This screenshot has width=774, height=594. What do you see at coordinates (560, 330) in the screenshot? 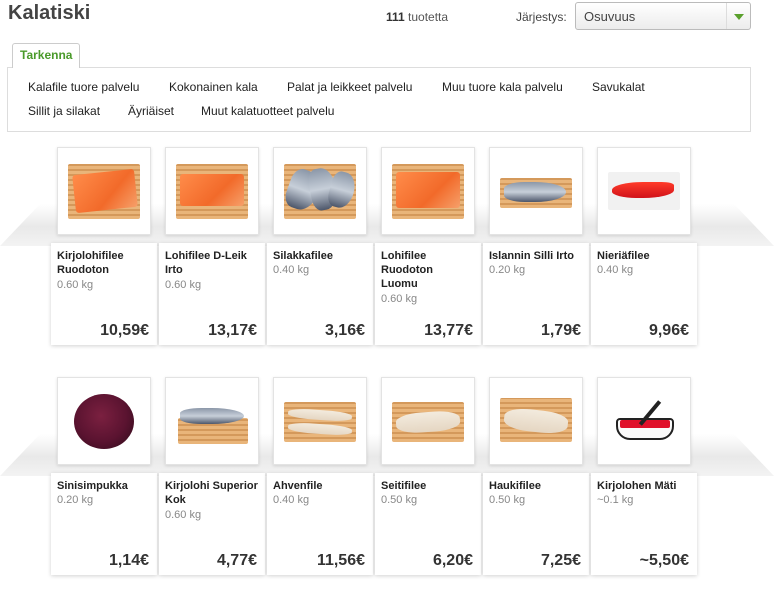
I see `product-price: 1,79€` at bounding box center [560, 330].